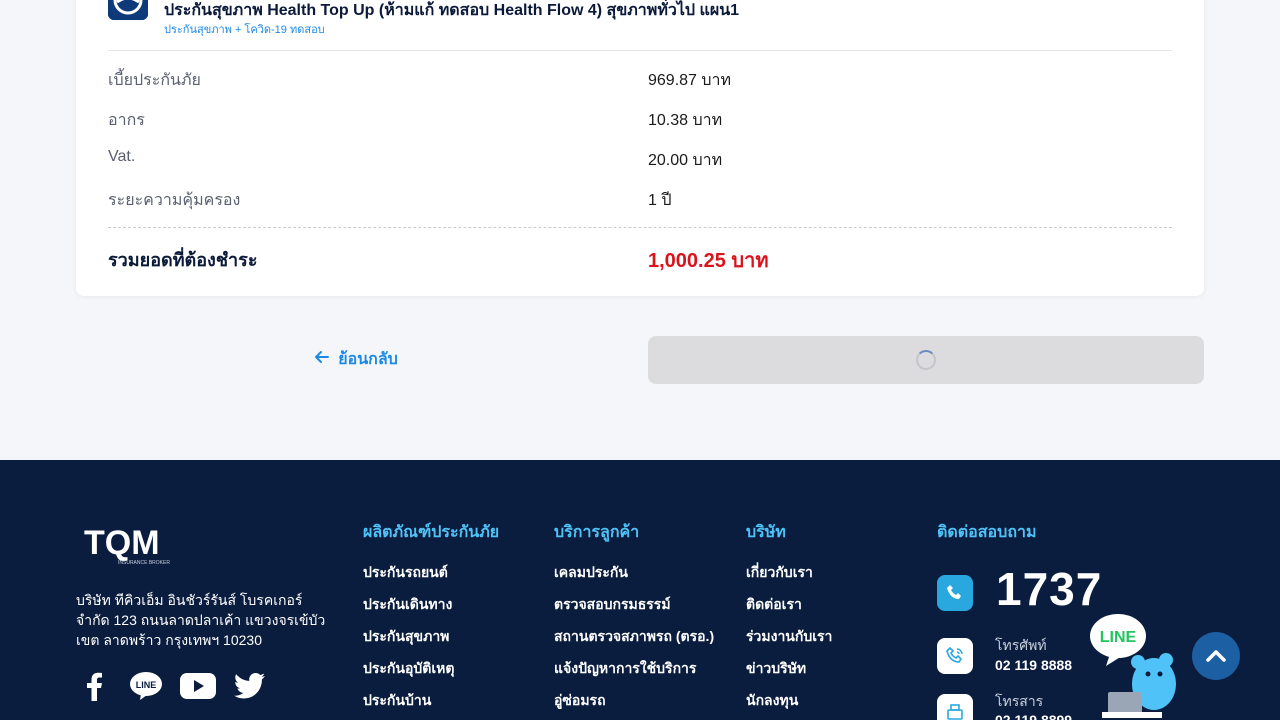 The height and width of the screenshot is (720, 1280). I want to click on footer-link-home-insurance: ประกันบ้าน, so click(397, 701).